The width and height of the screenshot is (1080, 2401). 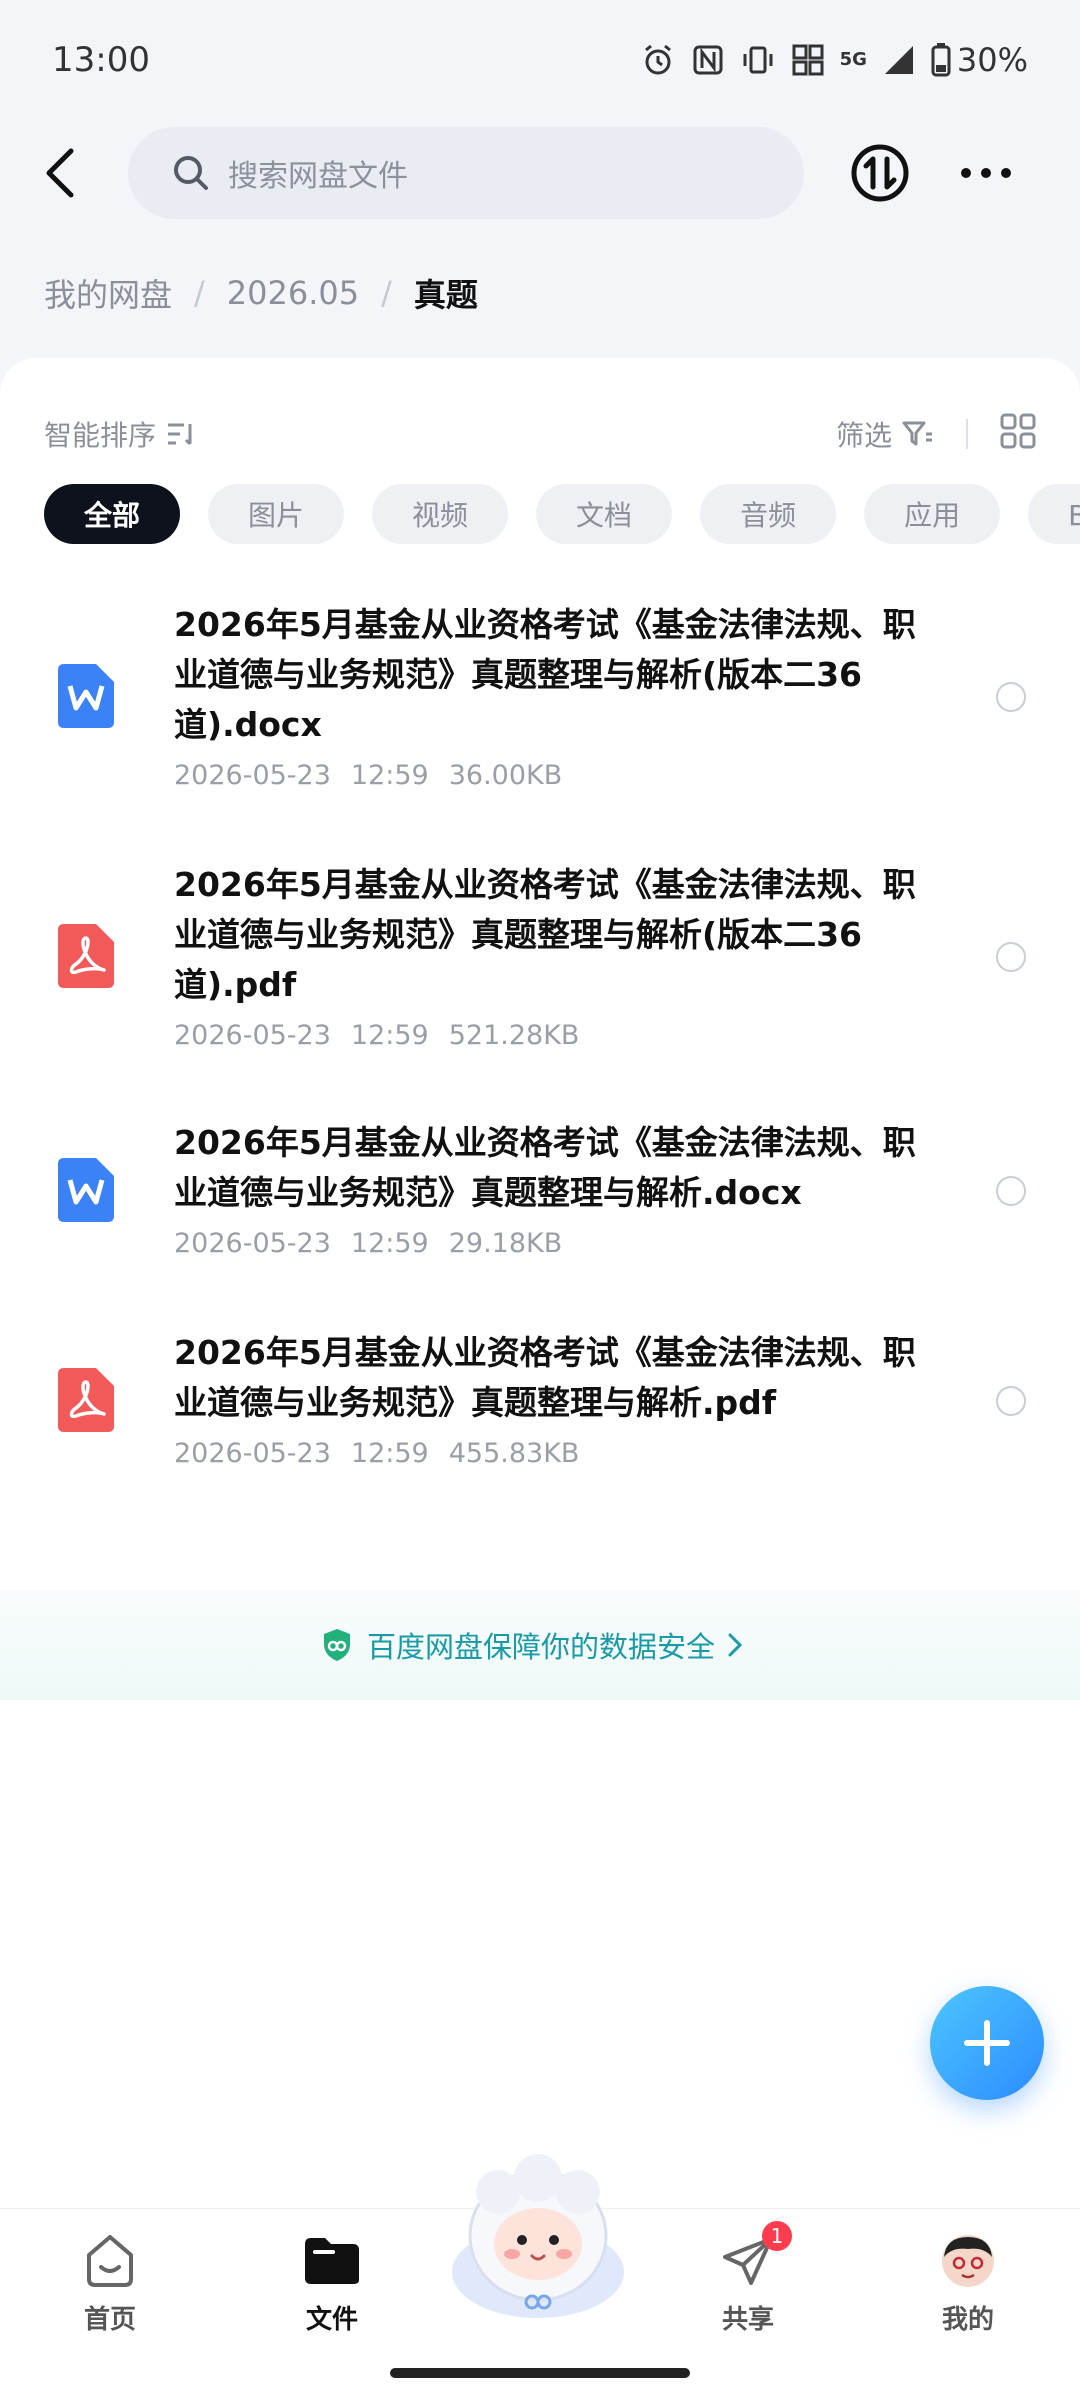 I want to click on file-meta: 2026-05-23 12:59 455.83KB, so click(x=386, y=1453).